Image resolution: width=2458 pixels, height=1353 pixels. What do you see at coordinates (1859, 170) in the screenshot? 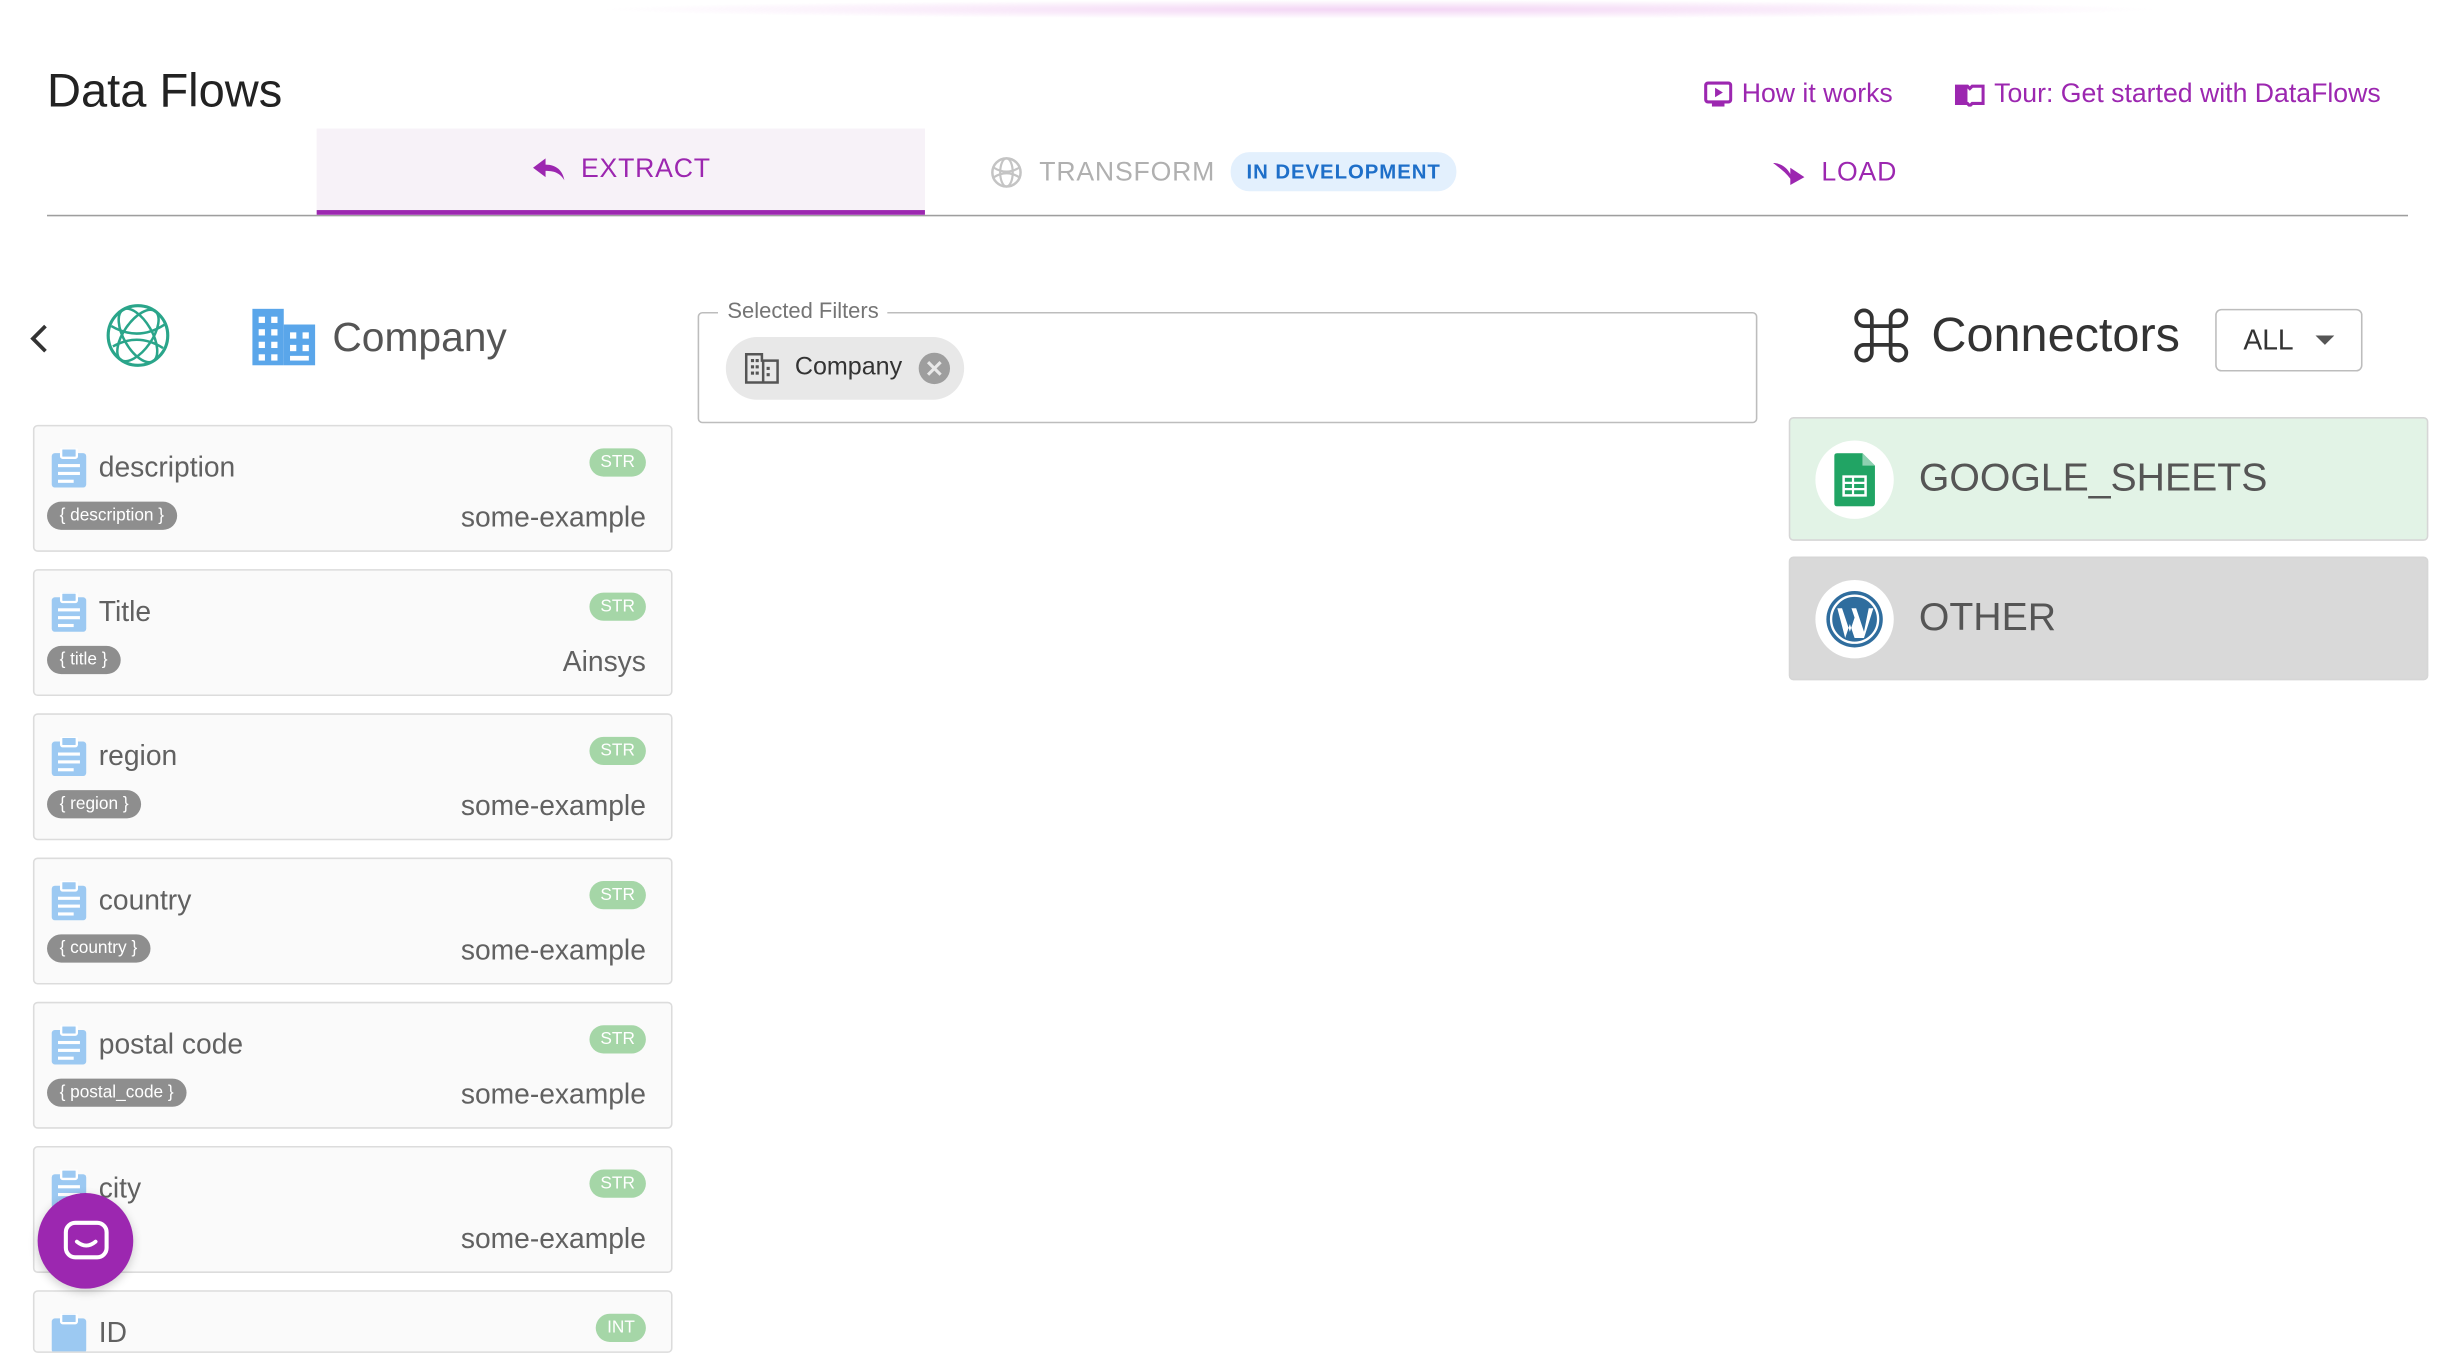
I see `tab-load-label: LOAD` at bounding box center [1859, 170].